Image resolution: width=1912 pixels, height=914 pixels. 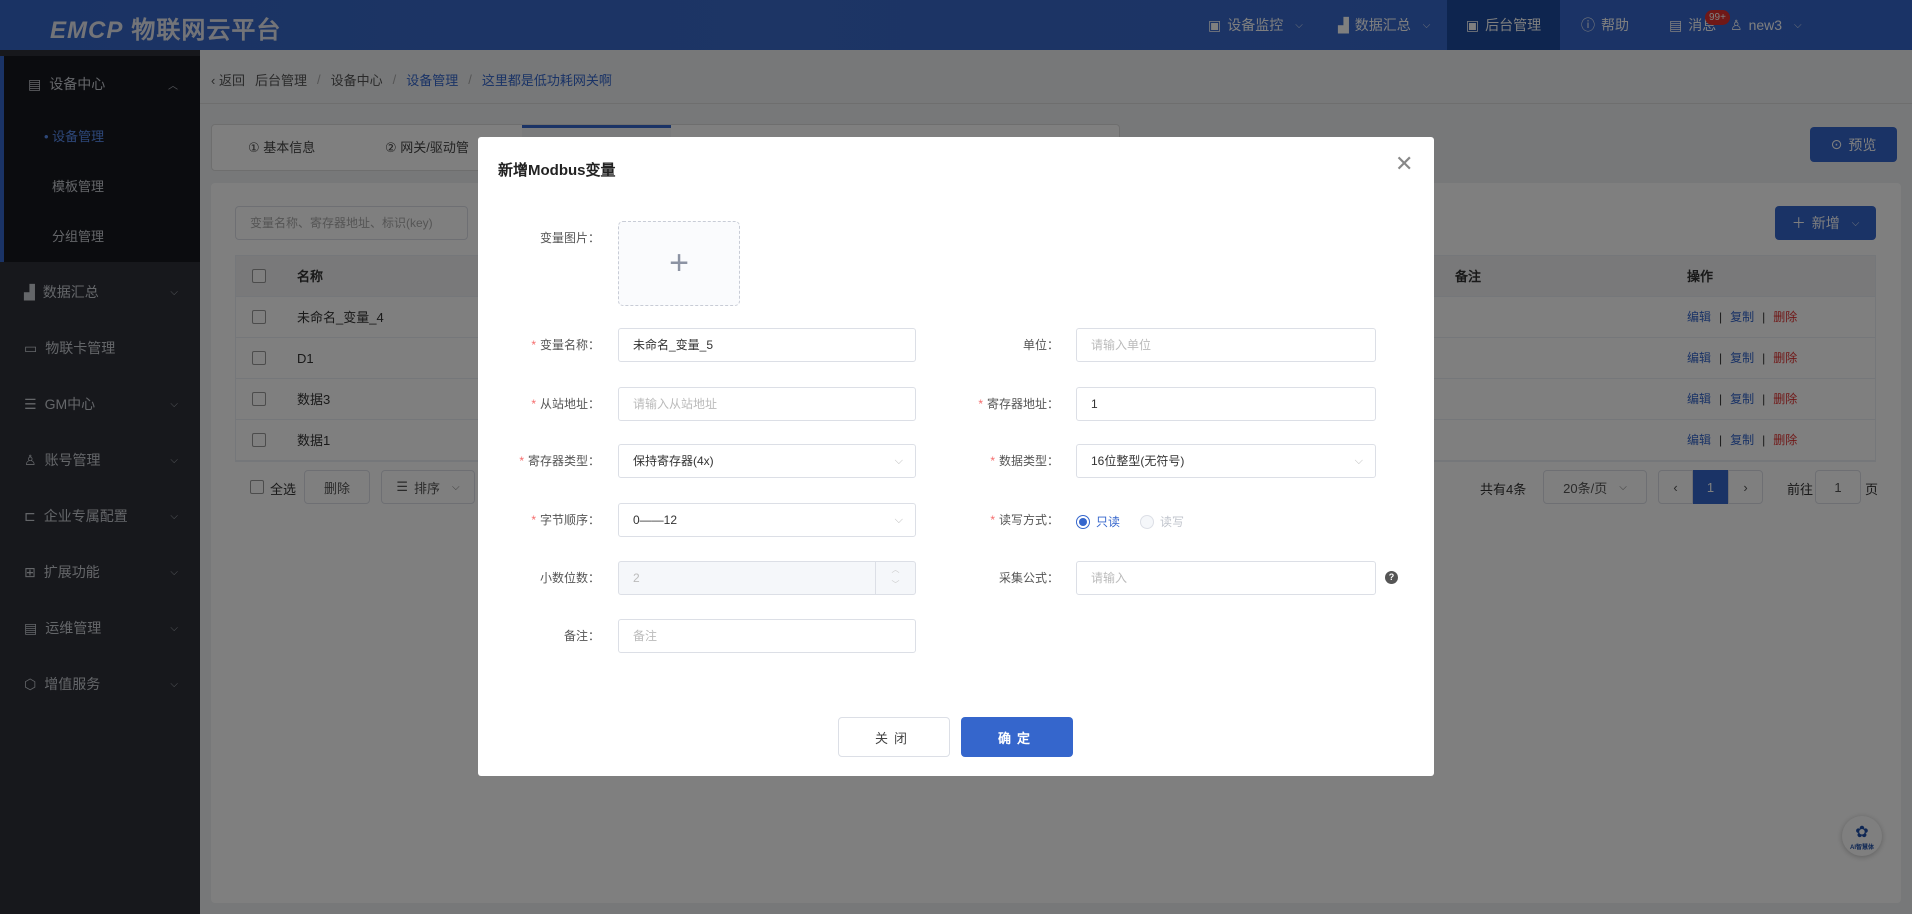 I want to click on name-input: 未命名_变量_5, so click(x=767, y=345).